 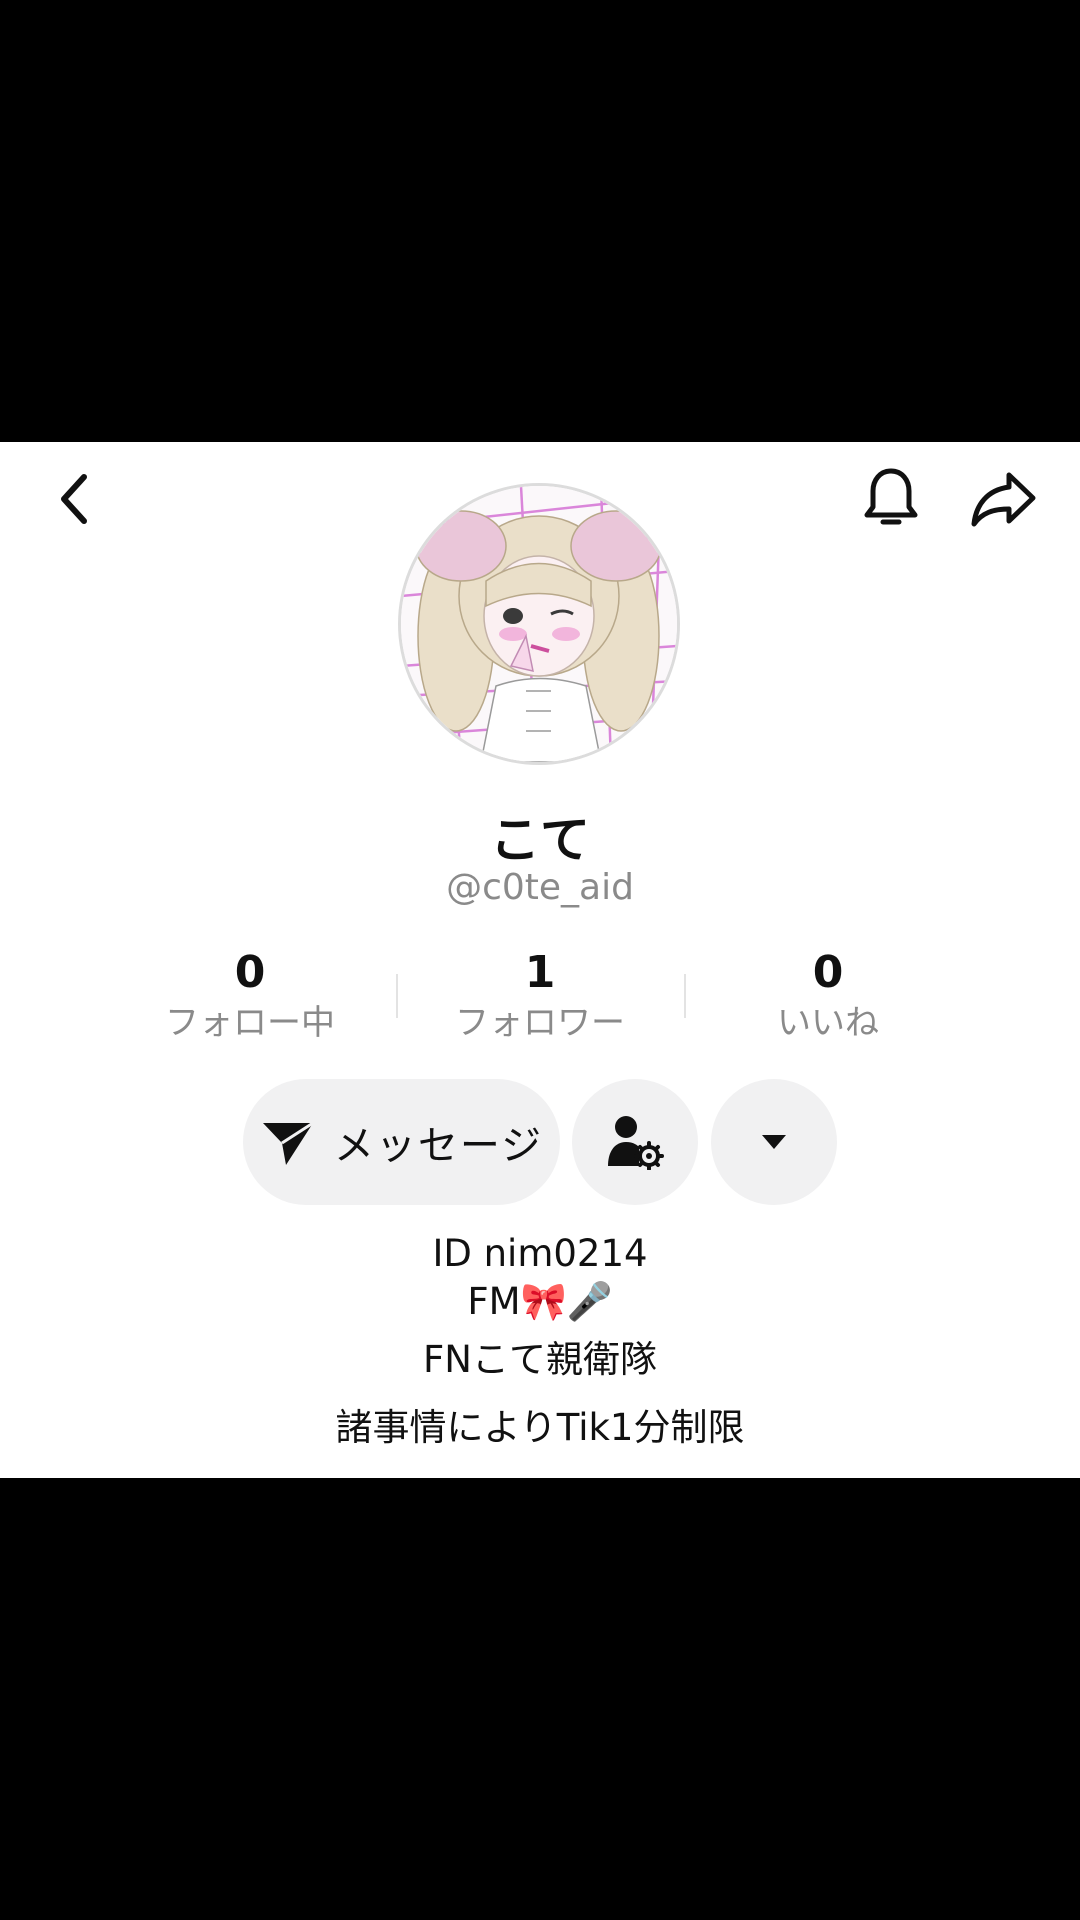 I want to click on back-button, so click(x=74, y=499).